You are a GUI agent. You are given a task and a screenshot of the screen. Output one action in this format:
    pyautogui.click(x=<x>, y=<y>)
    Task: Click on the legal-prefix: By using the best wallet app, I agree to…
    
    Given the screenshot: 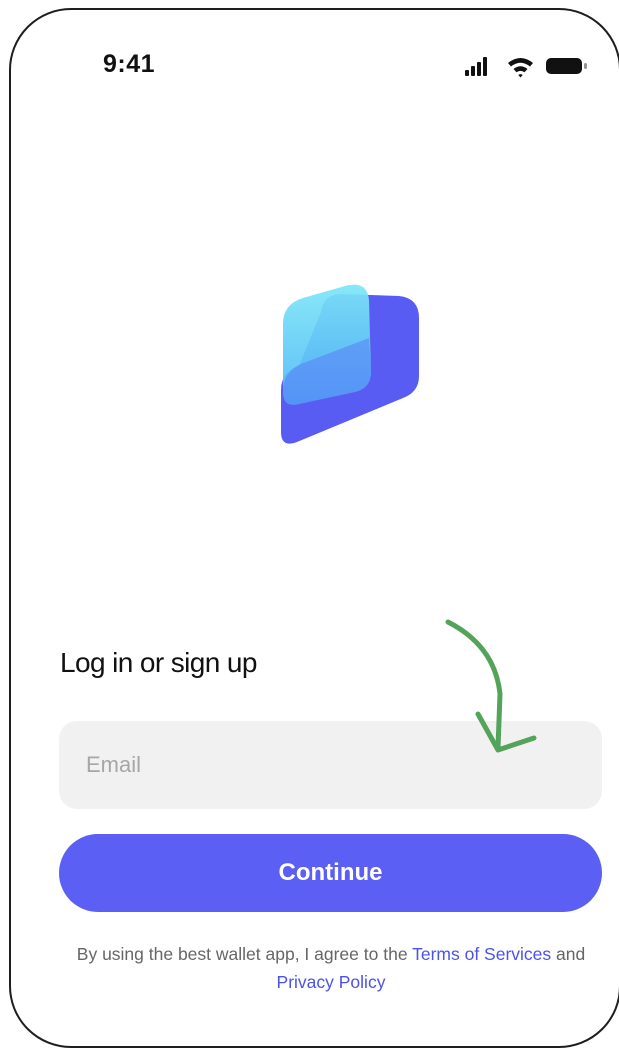 What is the action you would take?
    pyautogui.click(x=244, y=954)
    